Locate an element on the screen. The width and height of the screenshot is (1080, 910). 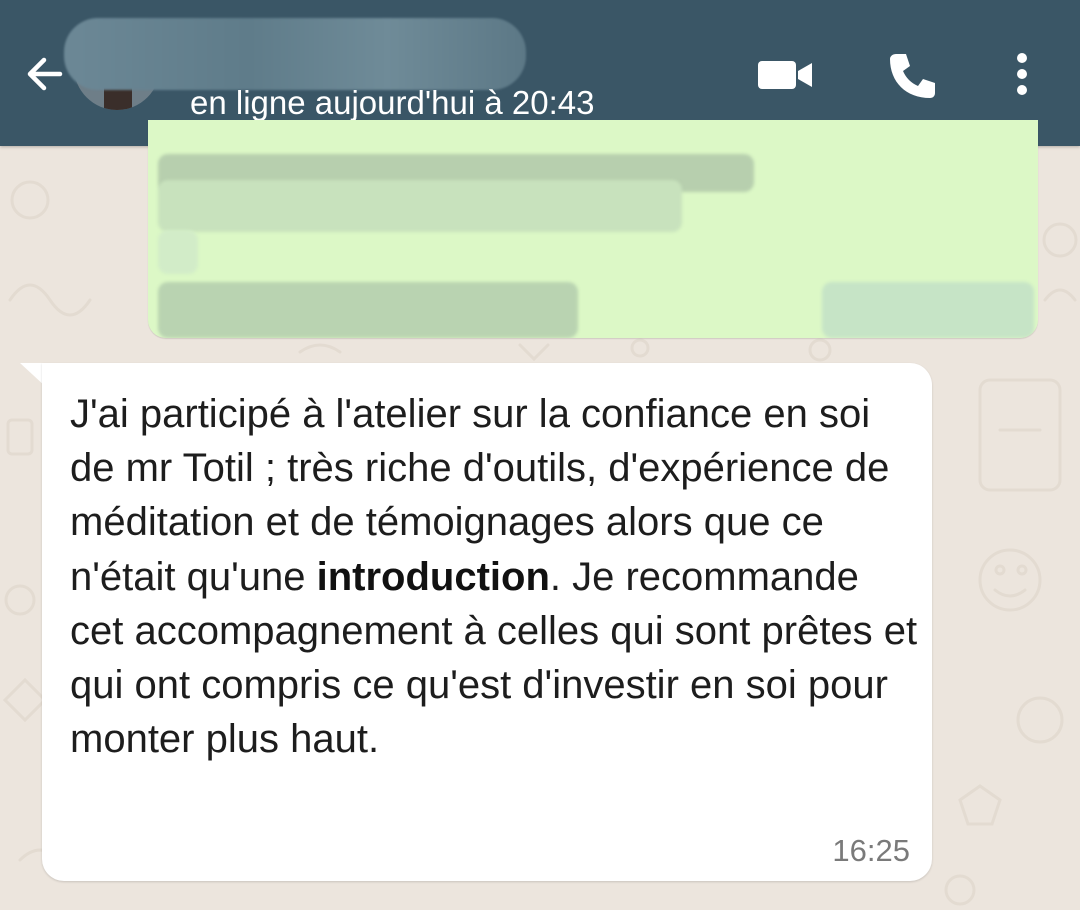
message-timestamp: 16:25 is located at coordinates (871, 850).